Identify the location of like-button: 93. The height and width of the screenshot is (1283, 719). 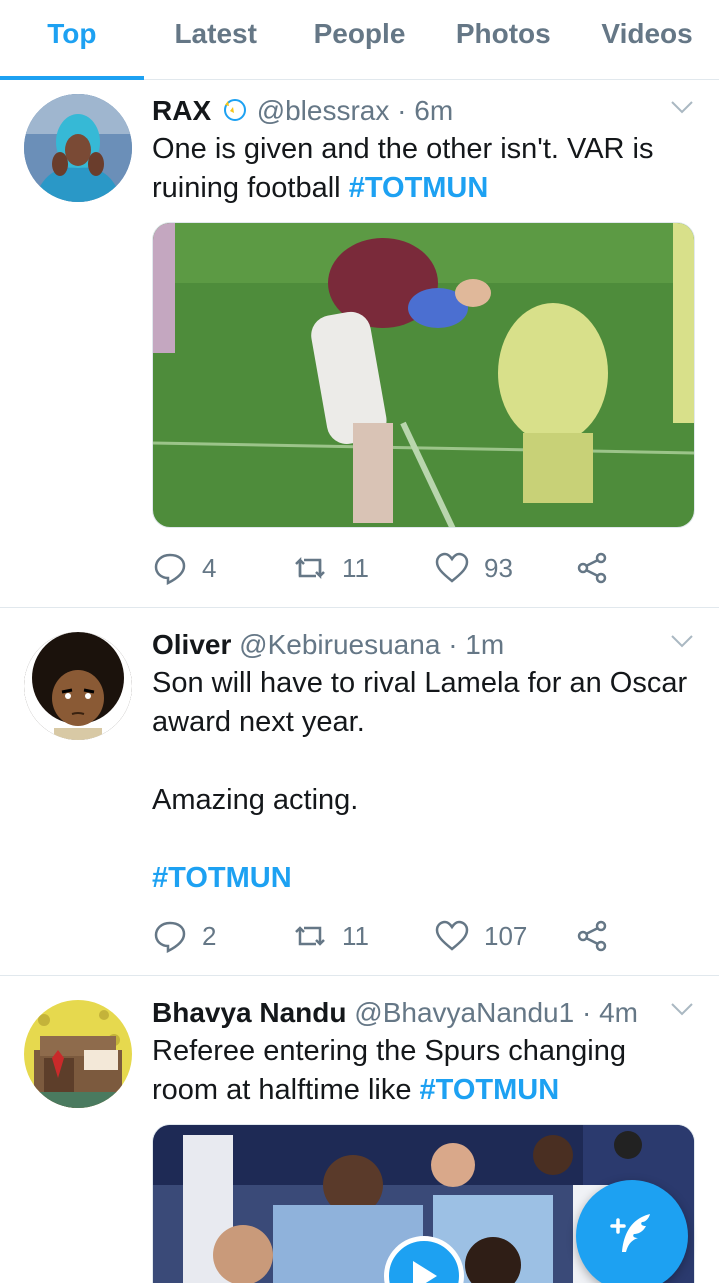
(504, 568).